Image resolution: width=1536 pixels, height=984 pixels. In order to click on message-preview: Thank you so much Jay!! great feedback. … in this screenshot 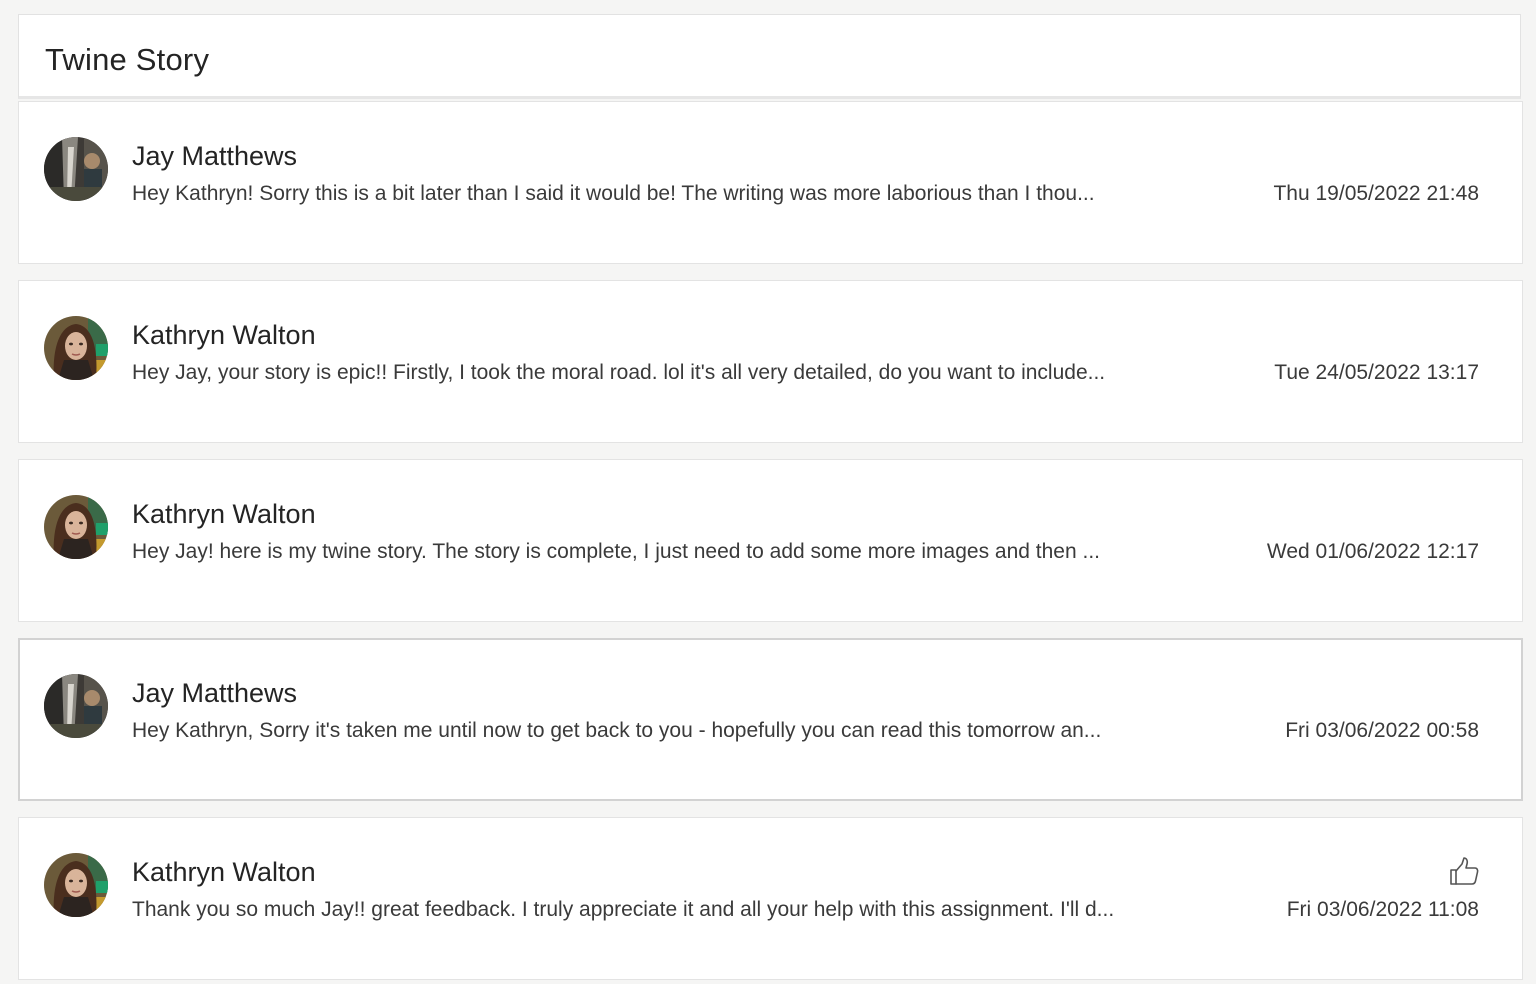, I will do `click(623, 909)`.